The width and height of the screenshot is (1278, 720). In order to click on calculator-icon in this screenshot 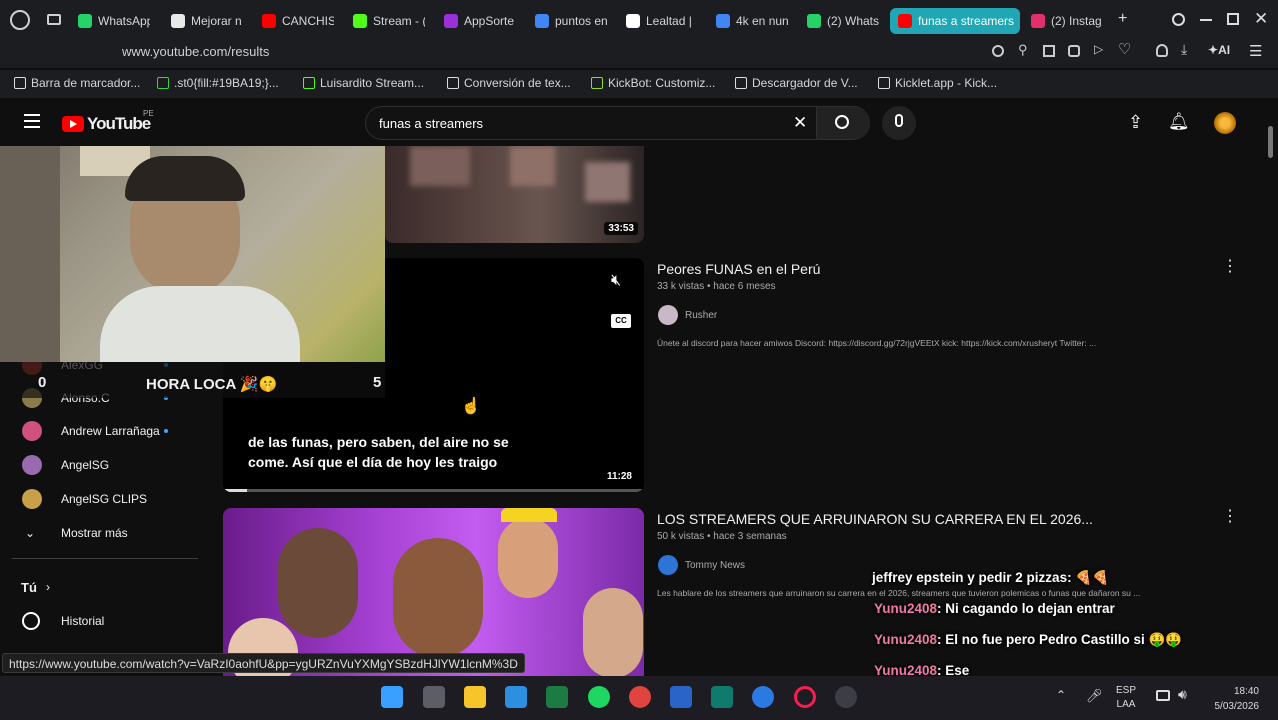, I will do `click(434, 697)`.